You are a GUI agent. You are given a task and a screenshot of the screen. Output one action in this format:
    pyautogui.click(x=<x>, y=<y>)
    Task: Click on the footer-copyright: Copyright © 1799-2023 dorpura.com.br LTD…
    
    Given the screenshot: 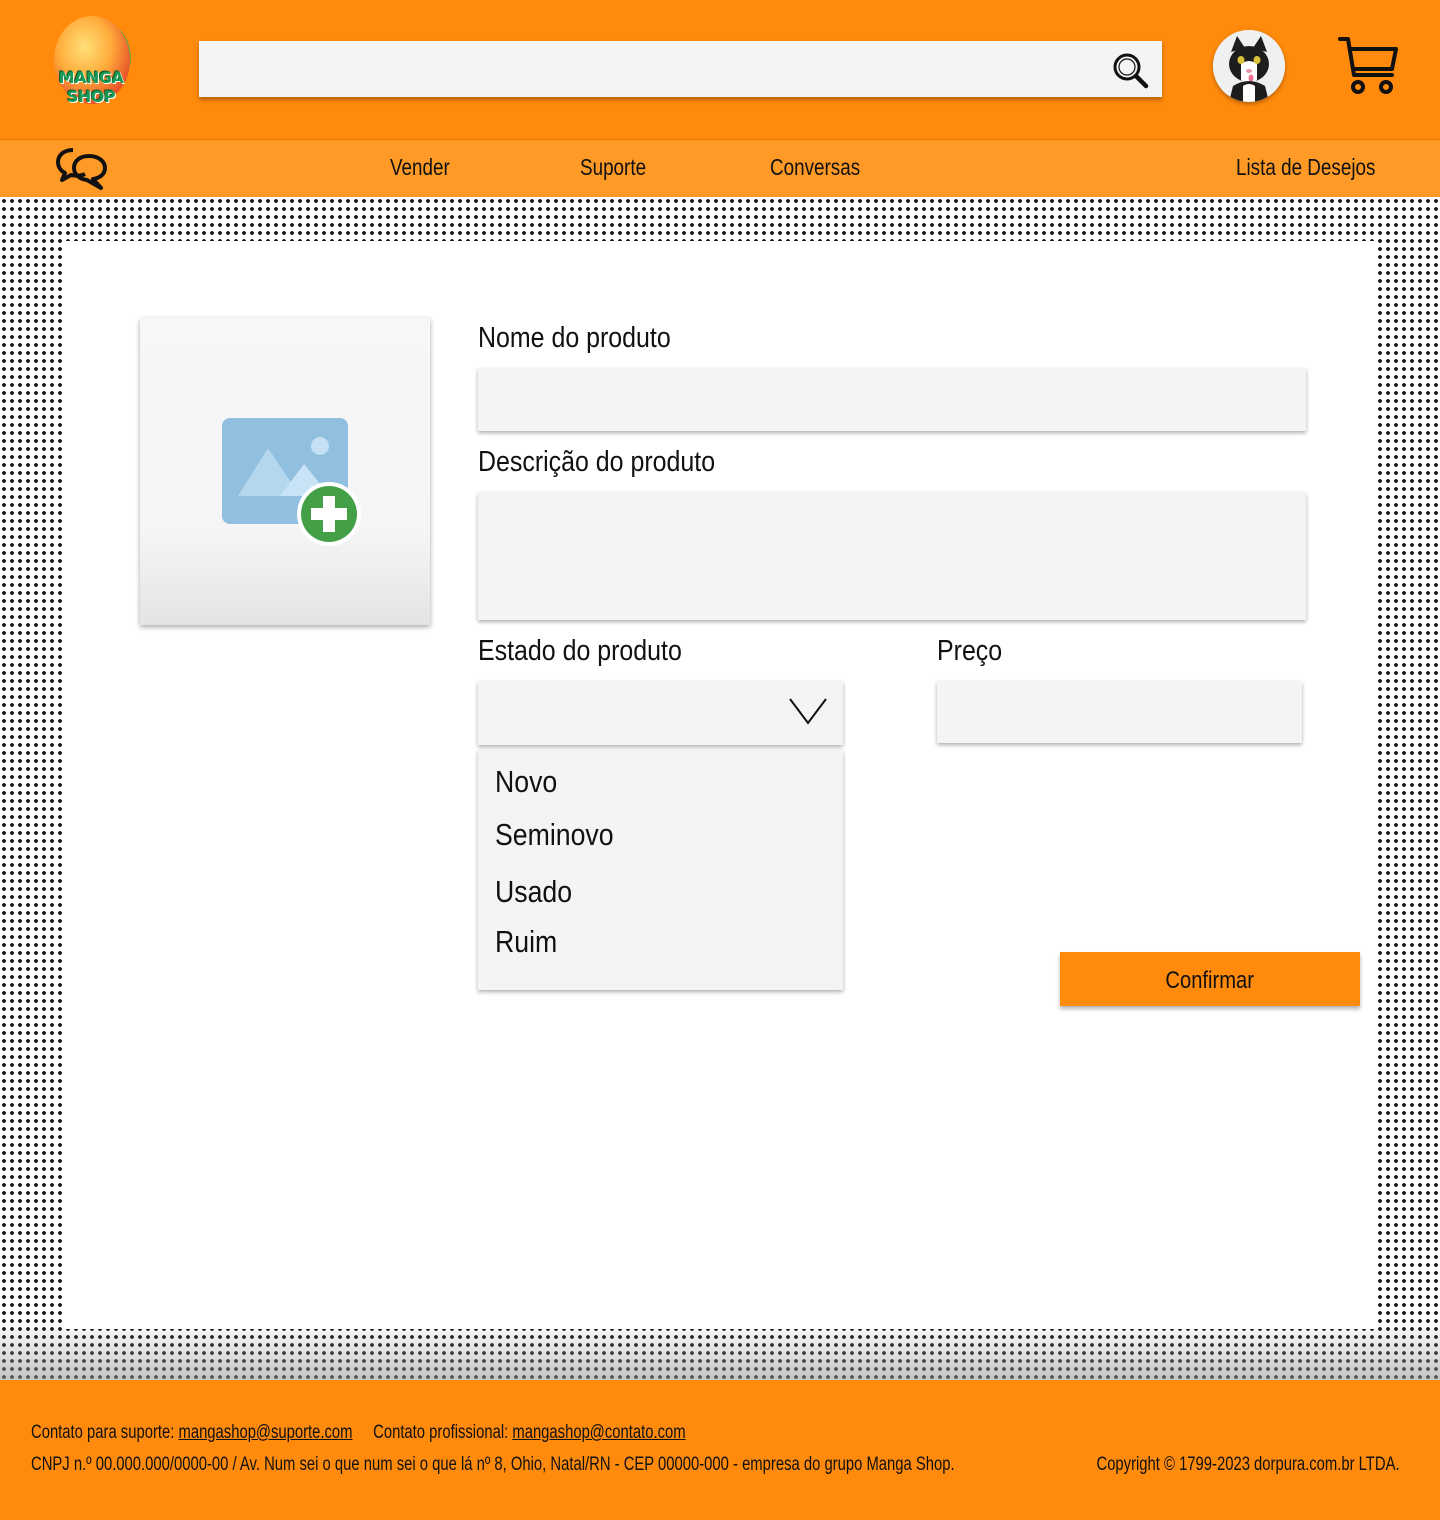 What is the action you would take?
    pyautogui.click(x=1248, y=1464)
    